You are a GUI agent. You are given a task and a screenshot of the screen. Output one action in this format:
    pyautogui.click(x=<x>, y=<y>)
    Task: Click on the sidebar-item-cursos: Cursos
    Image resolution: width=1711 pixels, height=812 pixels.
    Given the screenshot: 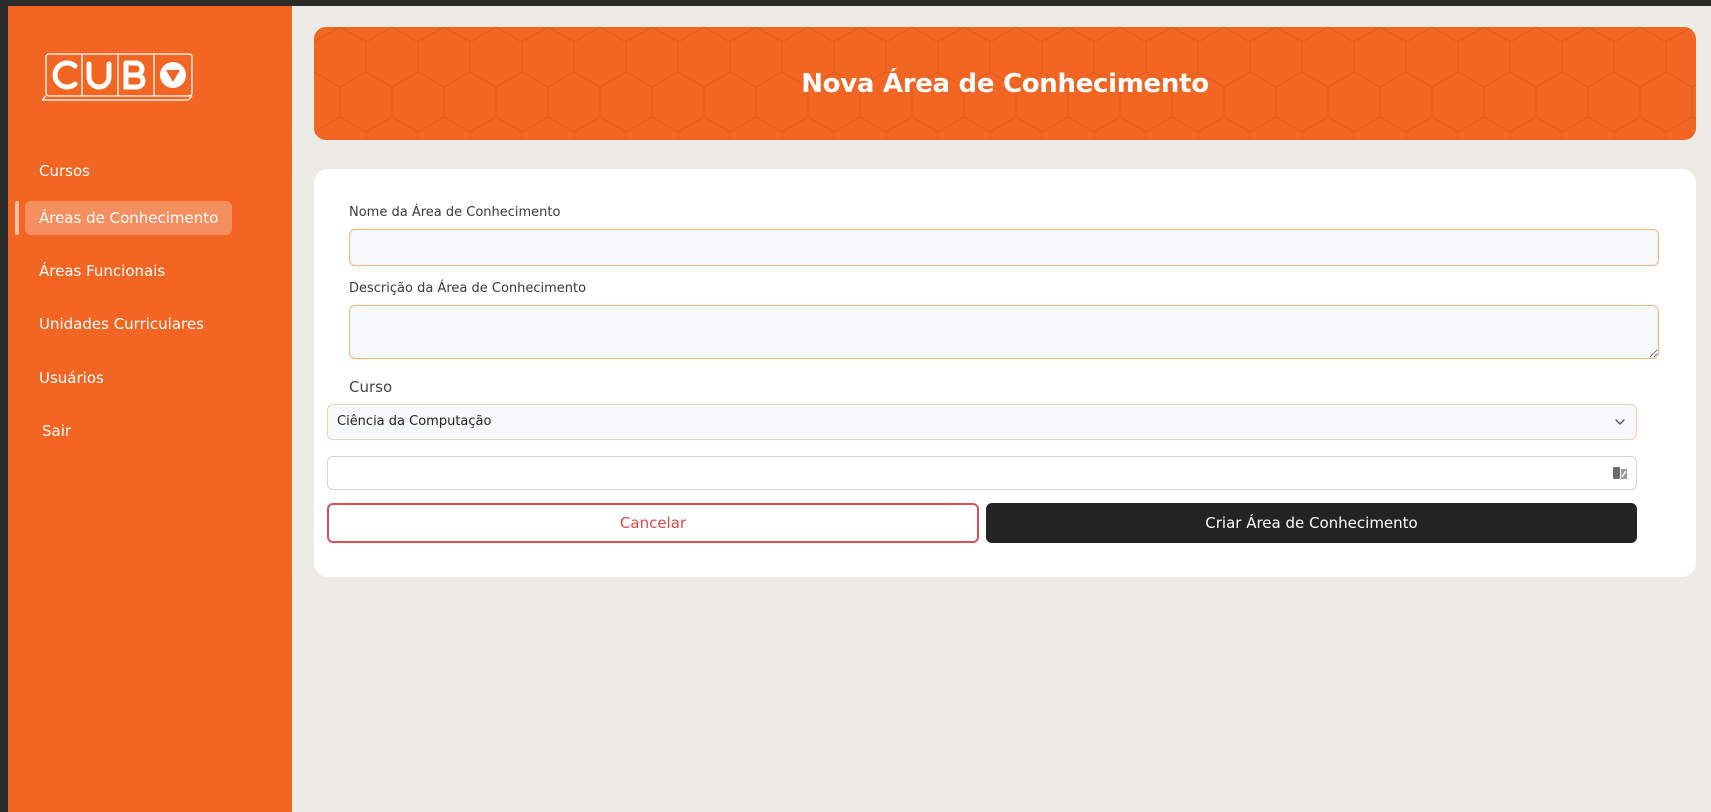 What is the action you would take?
    pyautogui.click(x=64, y=171)
    